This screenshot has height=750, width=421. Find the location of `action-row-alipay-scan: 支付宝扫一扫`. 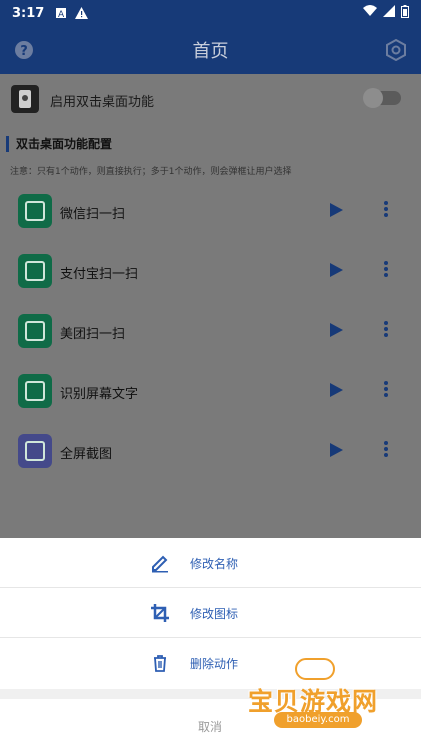

action-row-alipay-scan: 支付宝扫一扫 is located at coordinates (210, 272).